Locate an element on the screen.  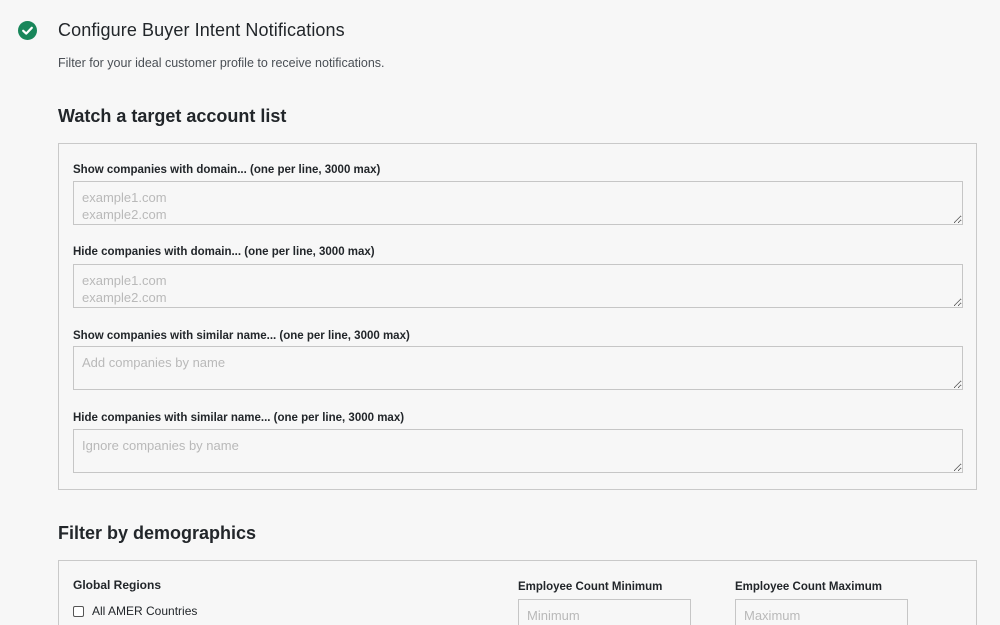
employee-min-input is located at coordinates (604, 612).